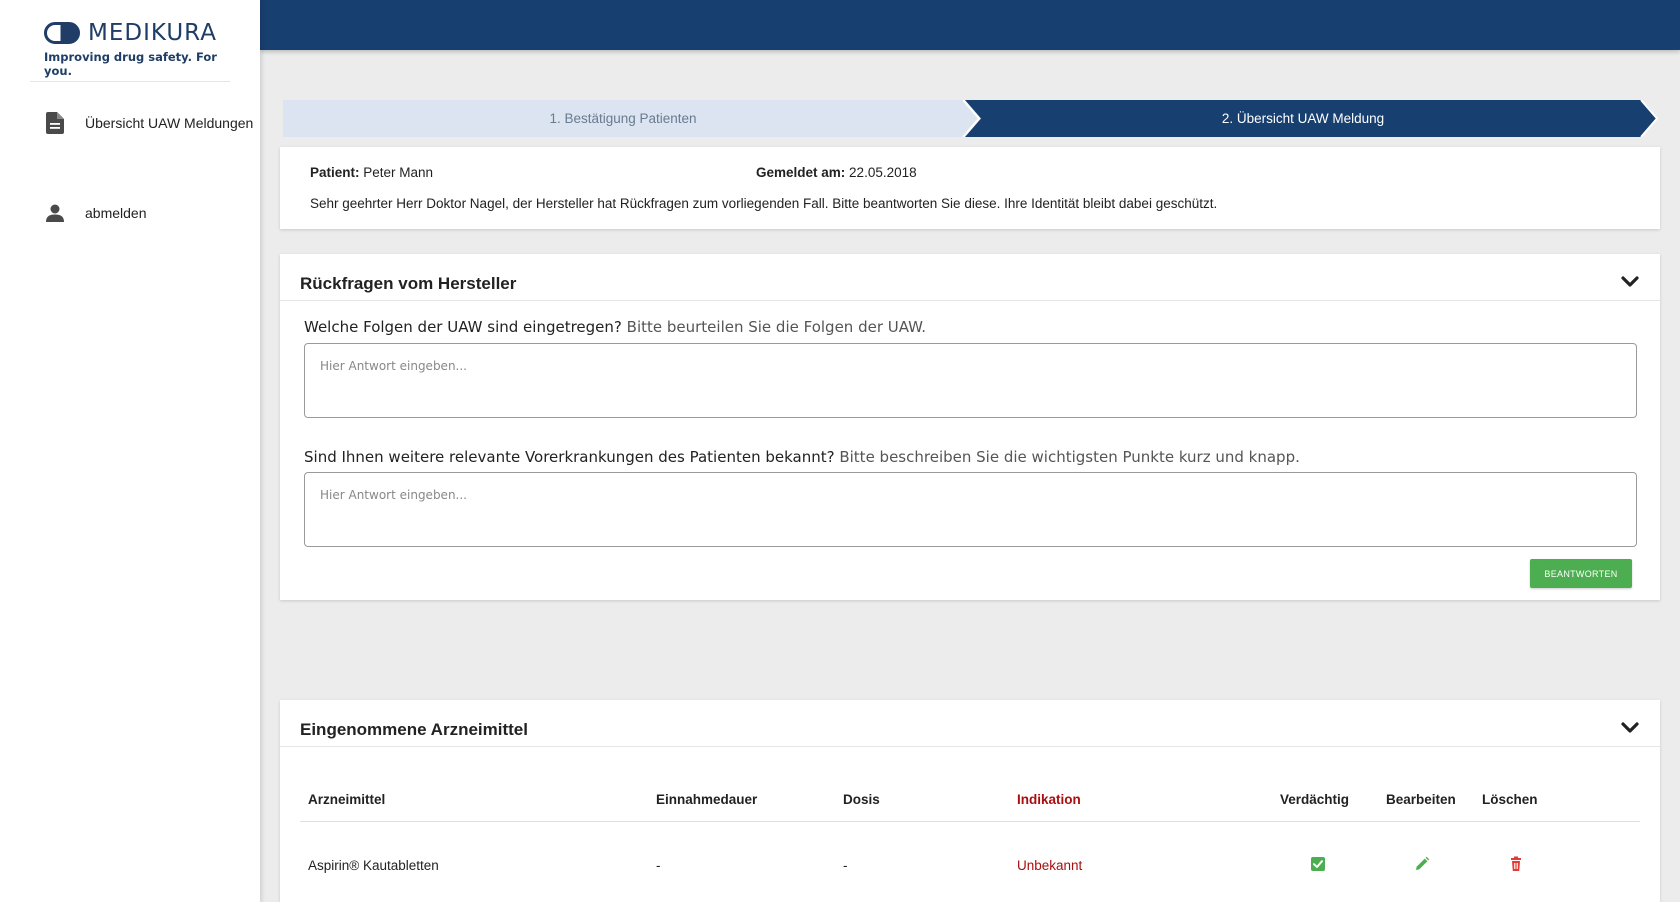 Image resolution: width=1680 pixels, height=902 pixels. What do you see at coordinates (152, 33) in the screenshot?
I see `brand-name: MEDIKURA` at bounding box center [152, 33].